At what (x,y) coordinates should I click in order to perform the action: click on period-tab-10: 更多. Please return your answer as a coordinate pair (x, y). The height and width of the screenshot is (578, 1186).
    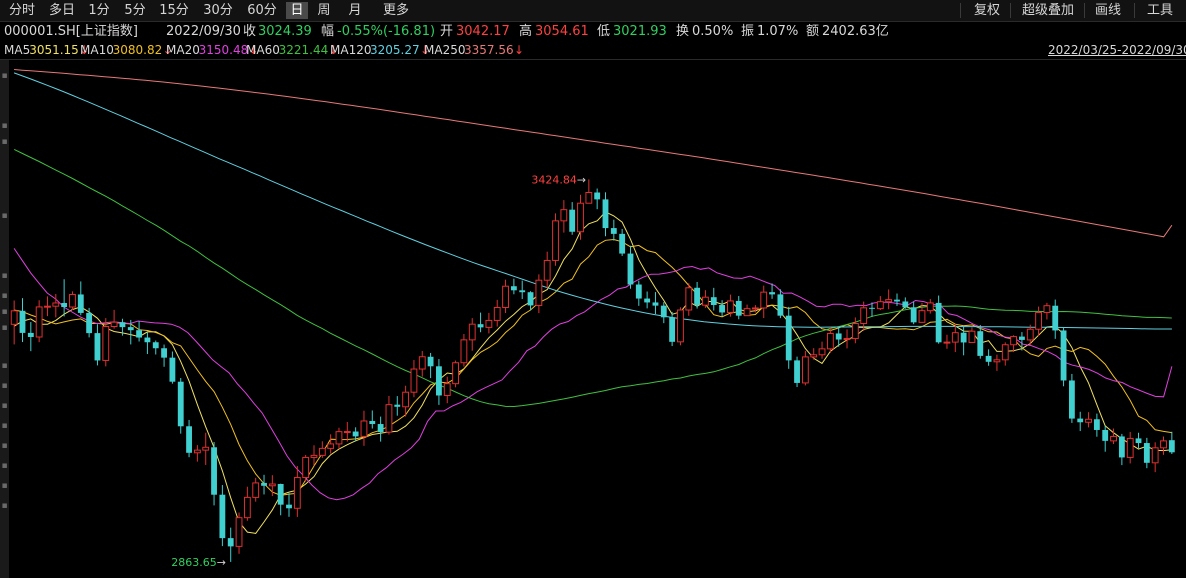
    Looking at the image, I should click on (396, 10).